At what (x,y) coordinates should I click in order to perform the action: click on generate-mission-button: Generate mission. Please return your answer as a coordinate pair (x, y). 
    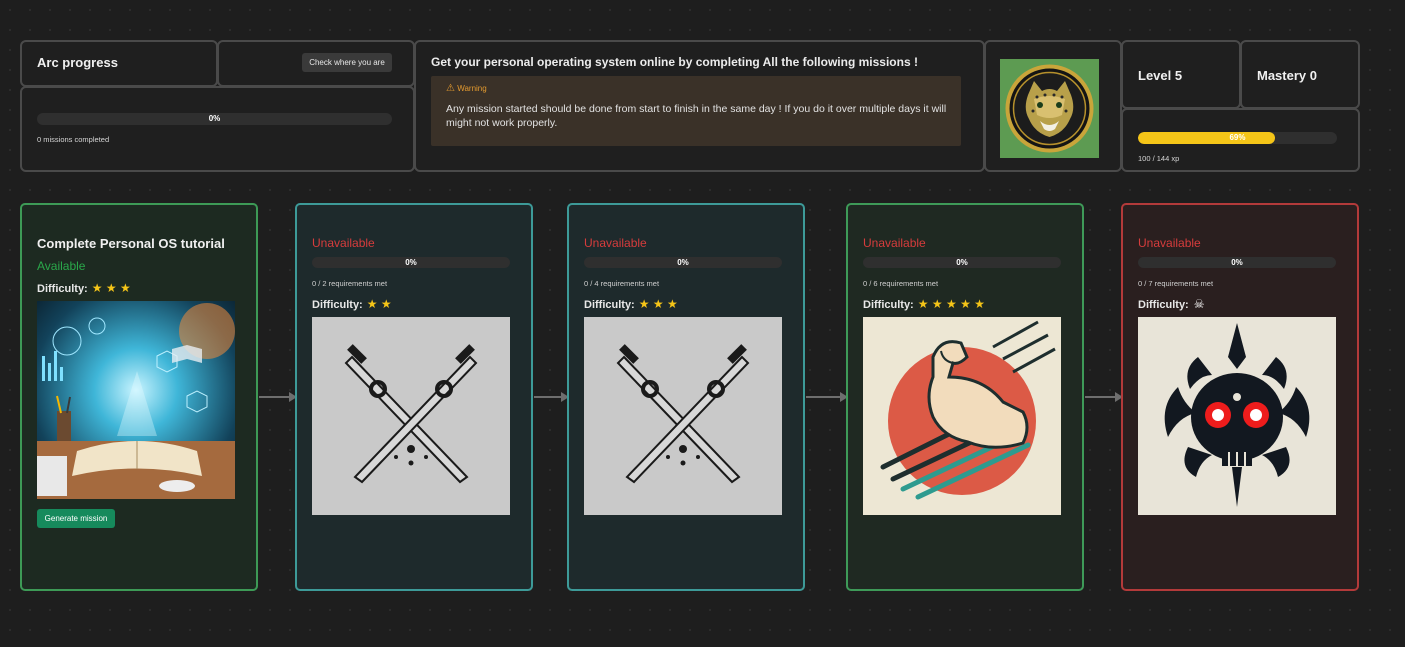
    Looking at the image, I should click on (76, 518).